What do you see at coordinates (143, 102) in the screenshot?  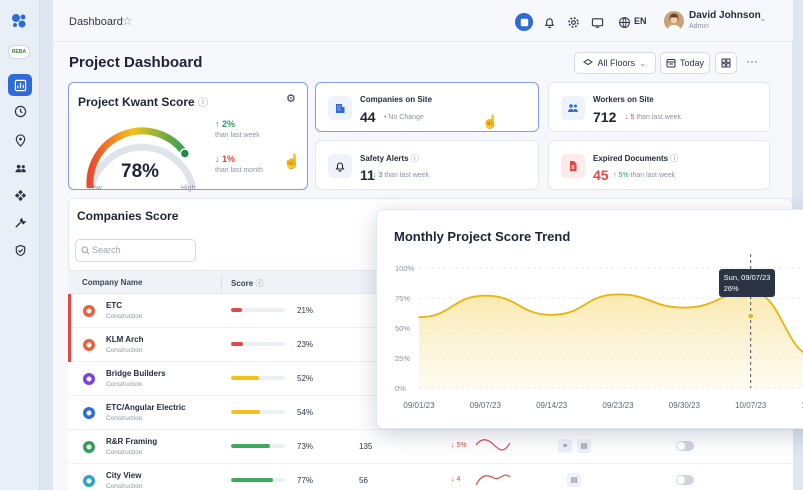 I see `kwant-score-title: Project Kwant Score ⓘ` at bounding box center [143, 102].